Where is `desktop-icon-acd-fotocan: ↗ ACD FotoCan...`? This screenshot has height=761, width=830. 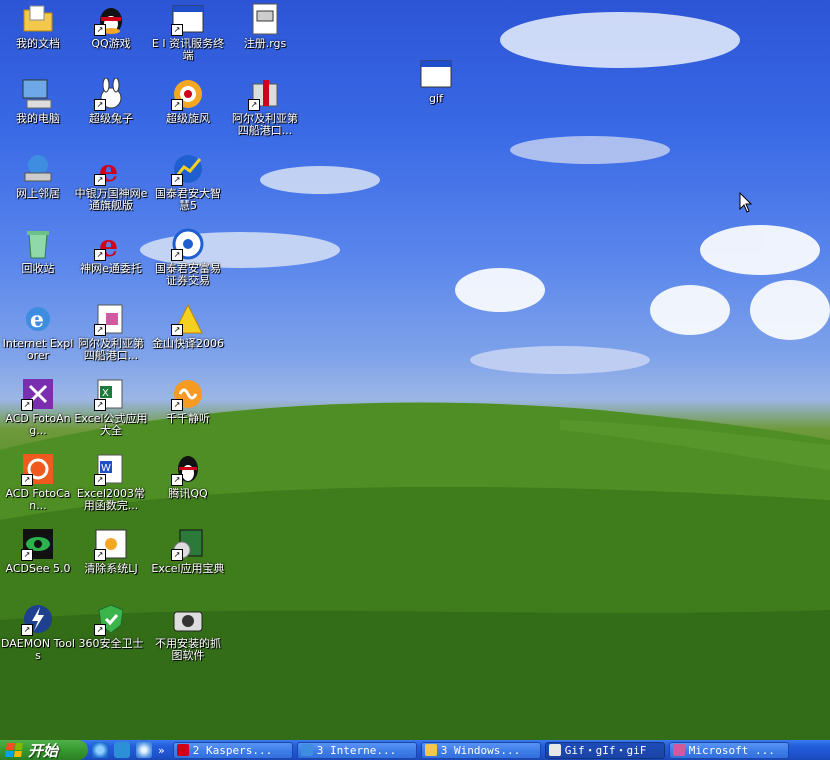
desktop-icon-acd-fotocan: ↗ ACD FotoCan... is located at coordinates (38, 487).